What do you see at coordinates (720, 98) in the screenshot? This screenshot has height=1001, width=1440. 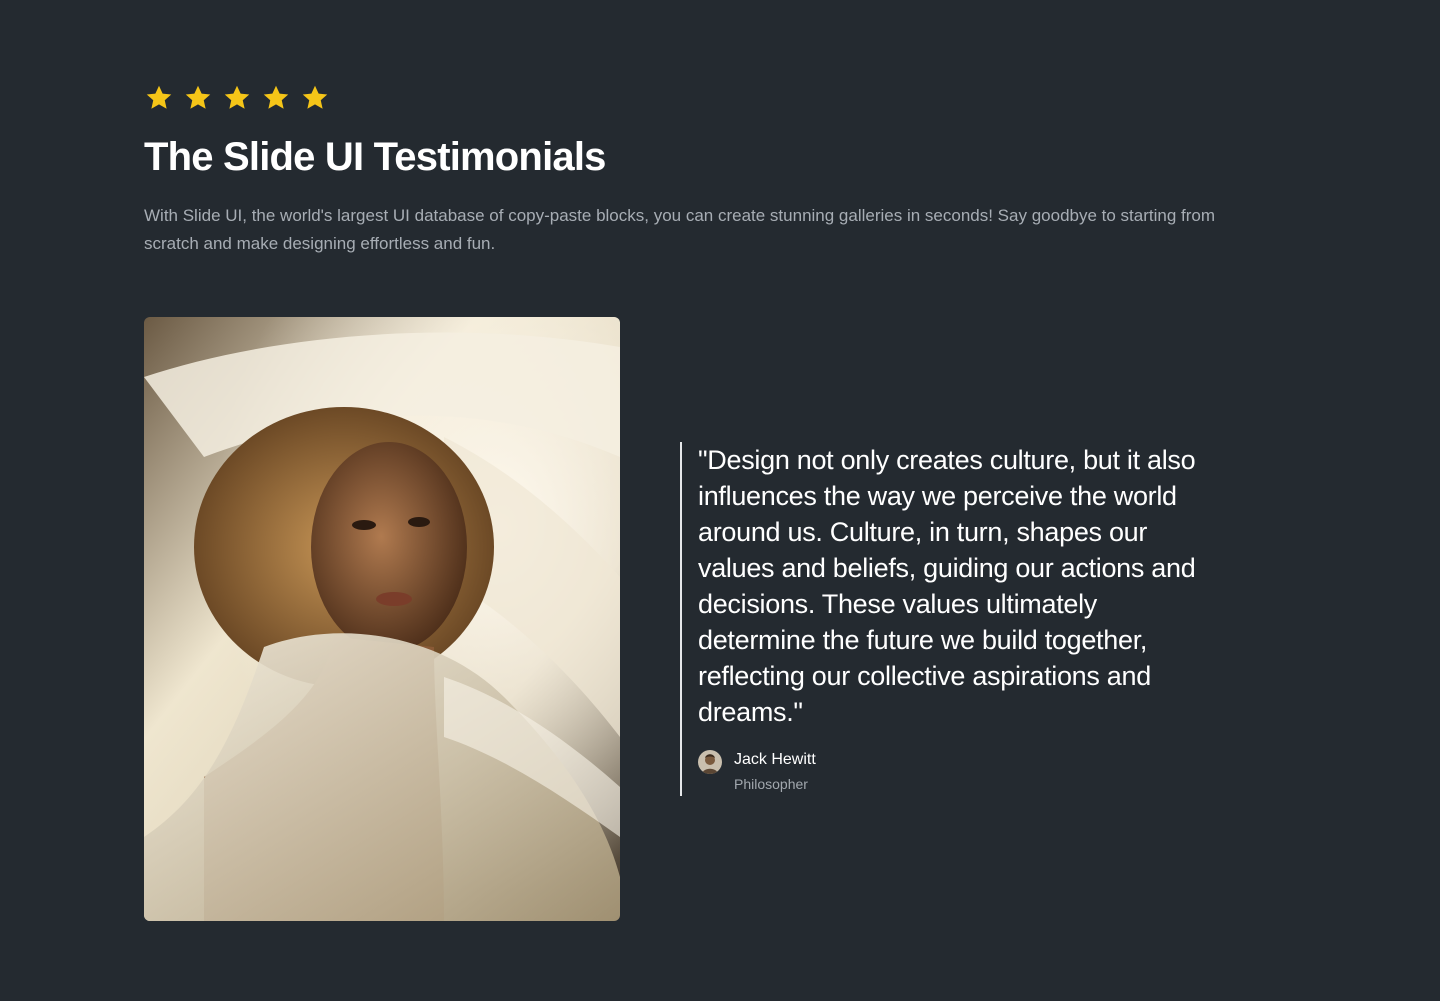 I see `star-rating` at bounding box center [720, 98].